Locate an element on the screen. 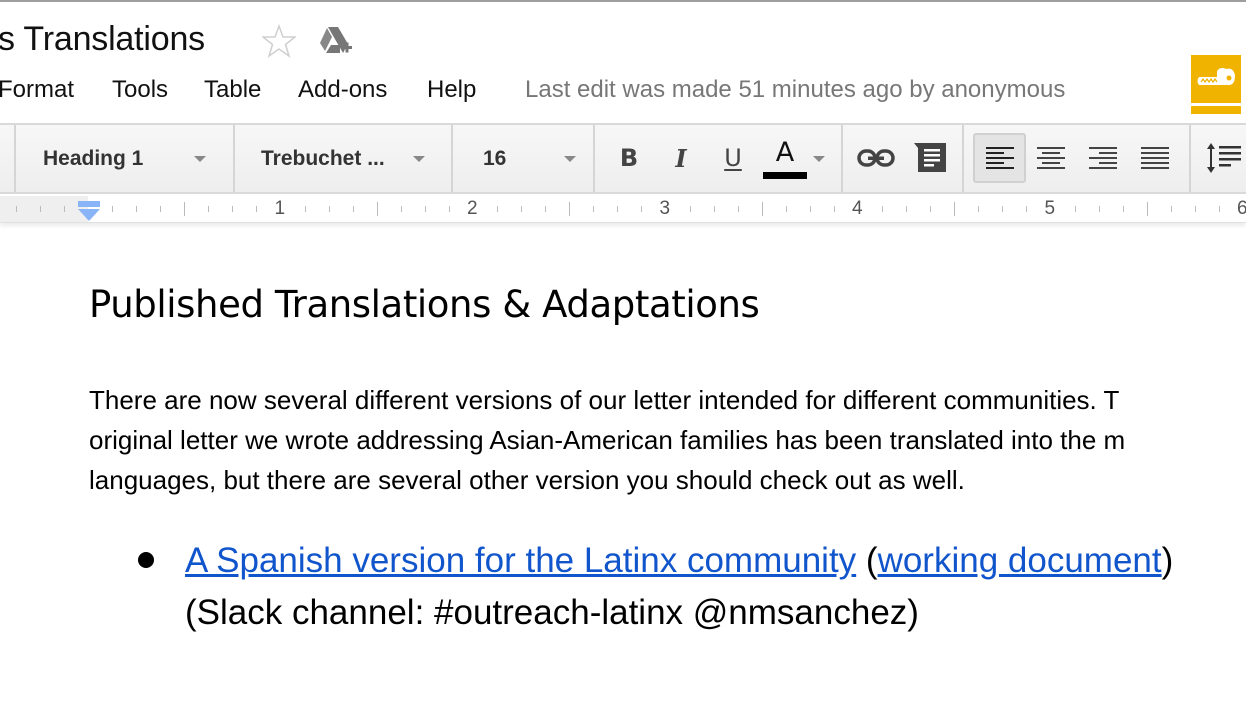 The height and width of the screenshot is (701, 1246). bold-button: B is located at coordinates (629, 158).